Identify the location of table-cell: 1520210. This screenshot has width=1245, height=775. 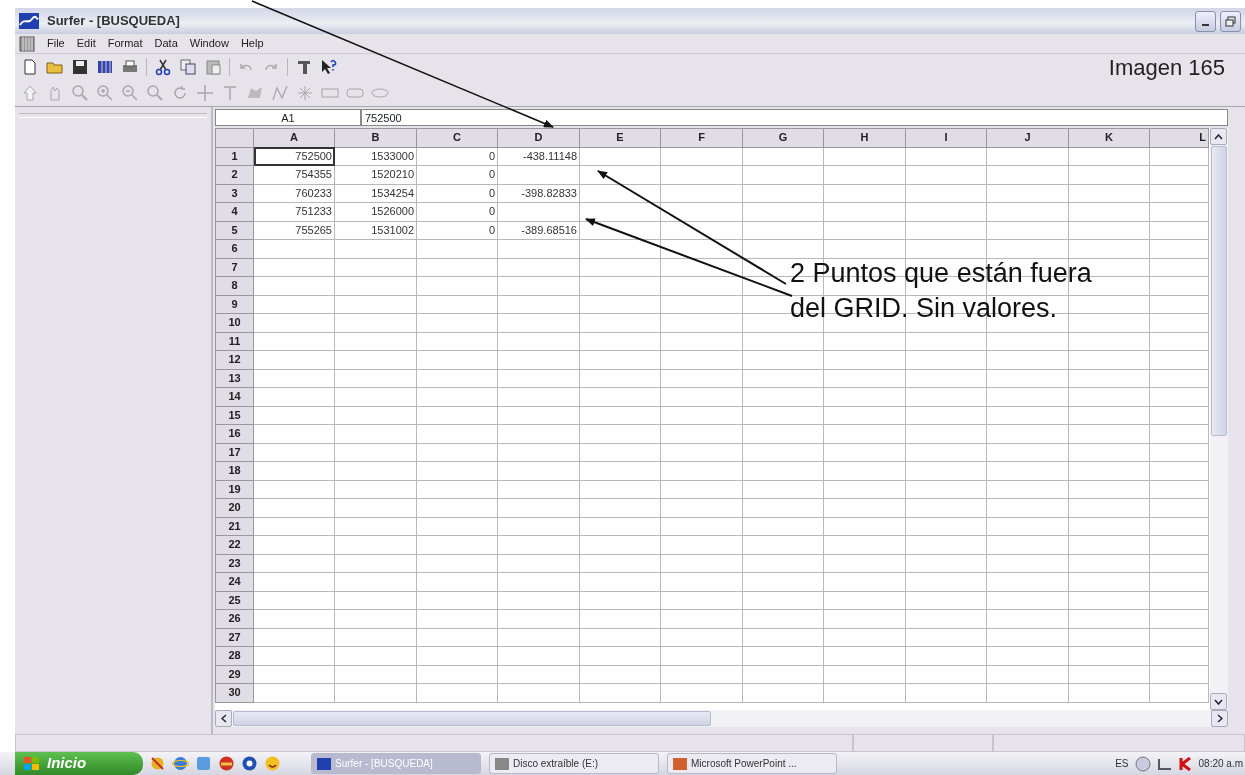
(375, 174).